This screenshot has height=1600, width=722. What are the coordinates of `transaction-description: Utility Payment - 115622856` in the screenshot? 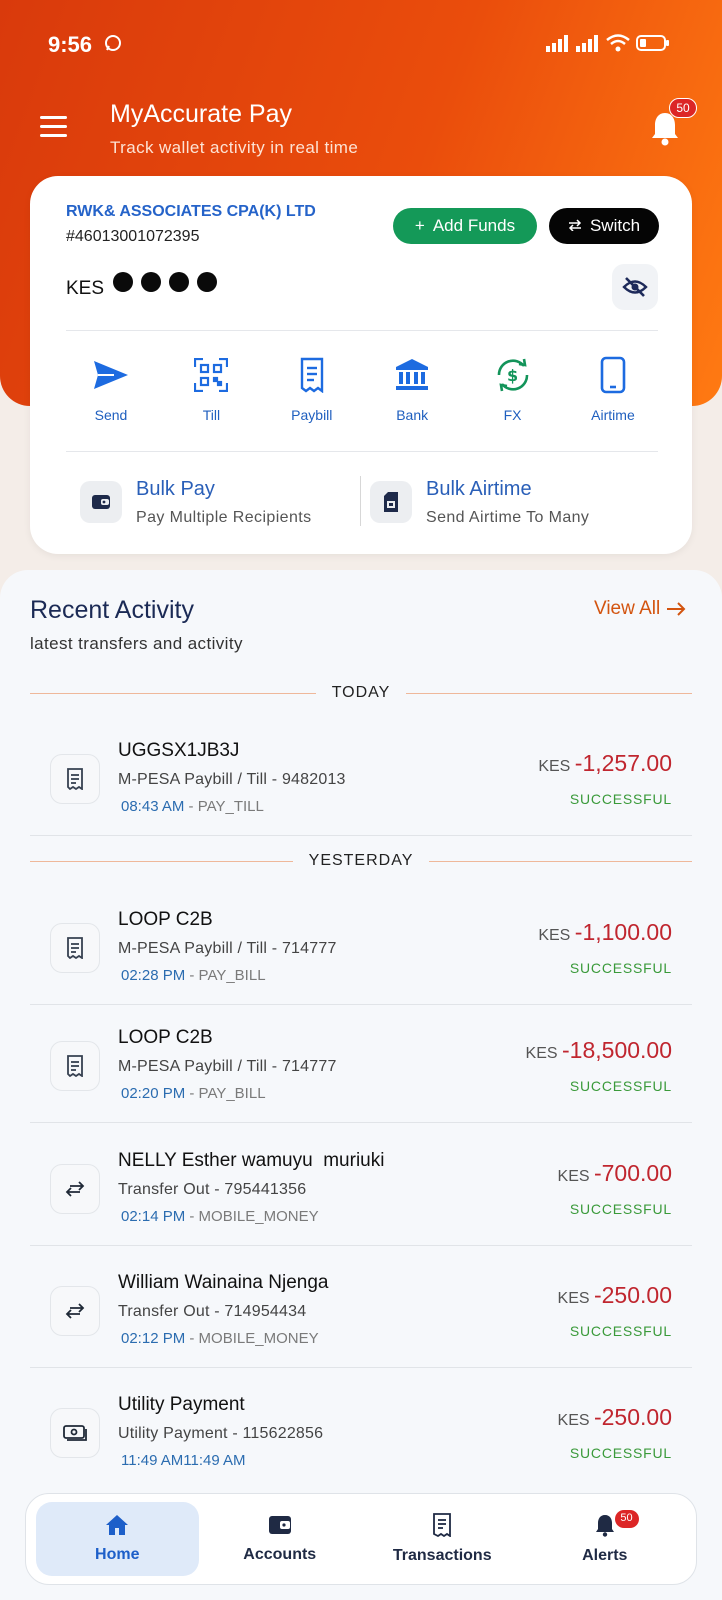 It's located at (221, 1433).